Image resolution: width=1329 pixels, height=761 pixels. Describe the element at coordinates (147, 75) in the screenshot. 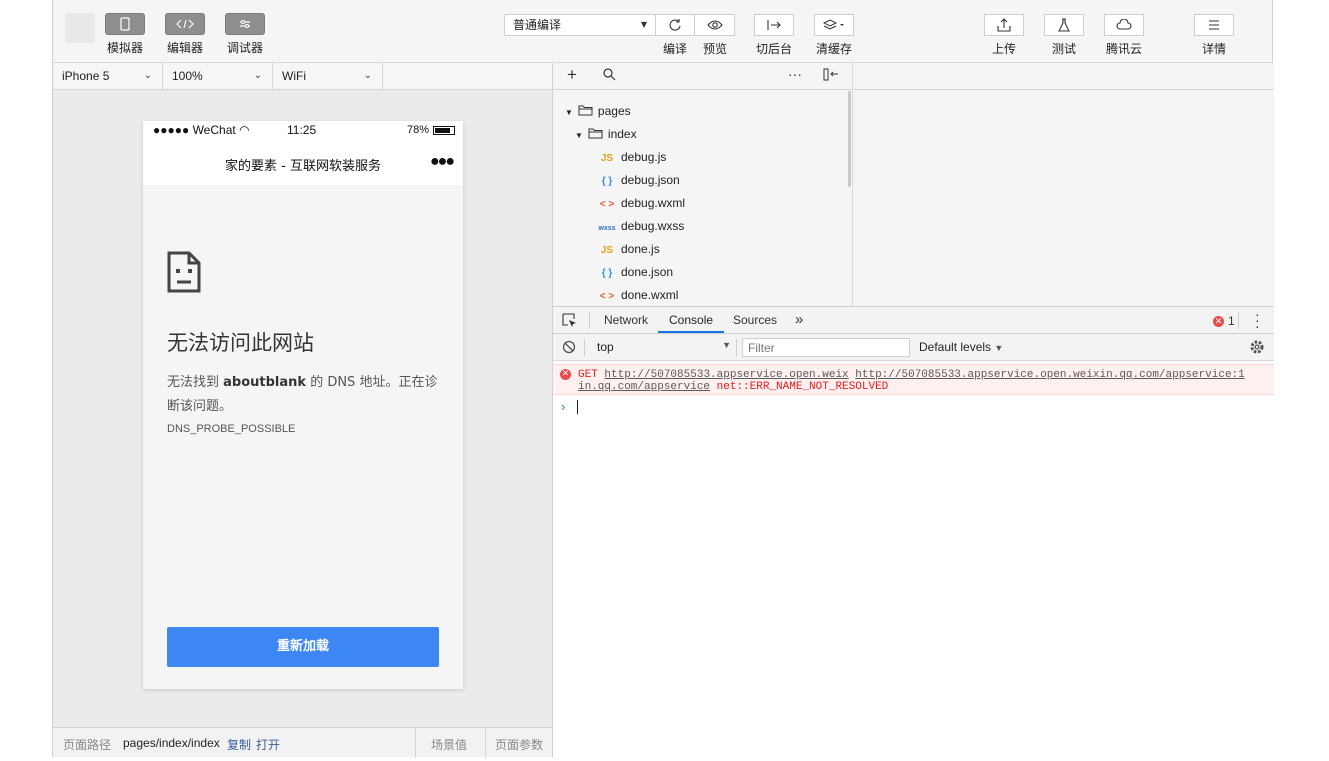

I see `chevron-down-icon: ⌄` at that location.